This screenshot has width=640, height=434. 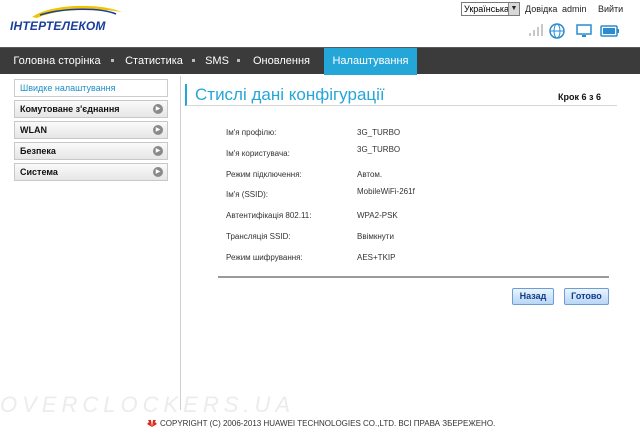 What do you see at coordinates (152, 423) in the screenshot?
I see `huawei-logo-icon` at bounding box center [152, 423].